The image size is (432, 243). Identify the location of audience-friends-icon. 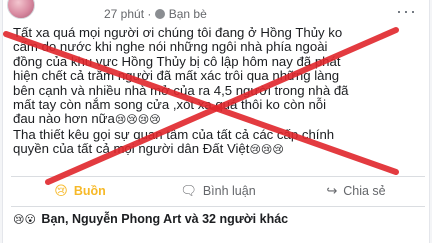
(159, 14).